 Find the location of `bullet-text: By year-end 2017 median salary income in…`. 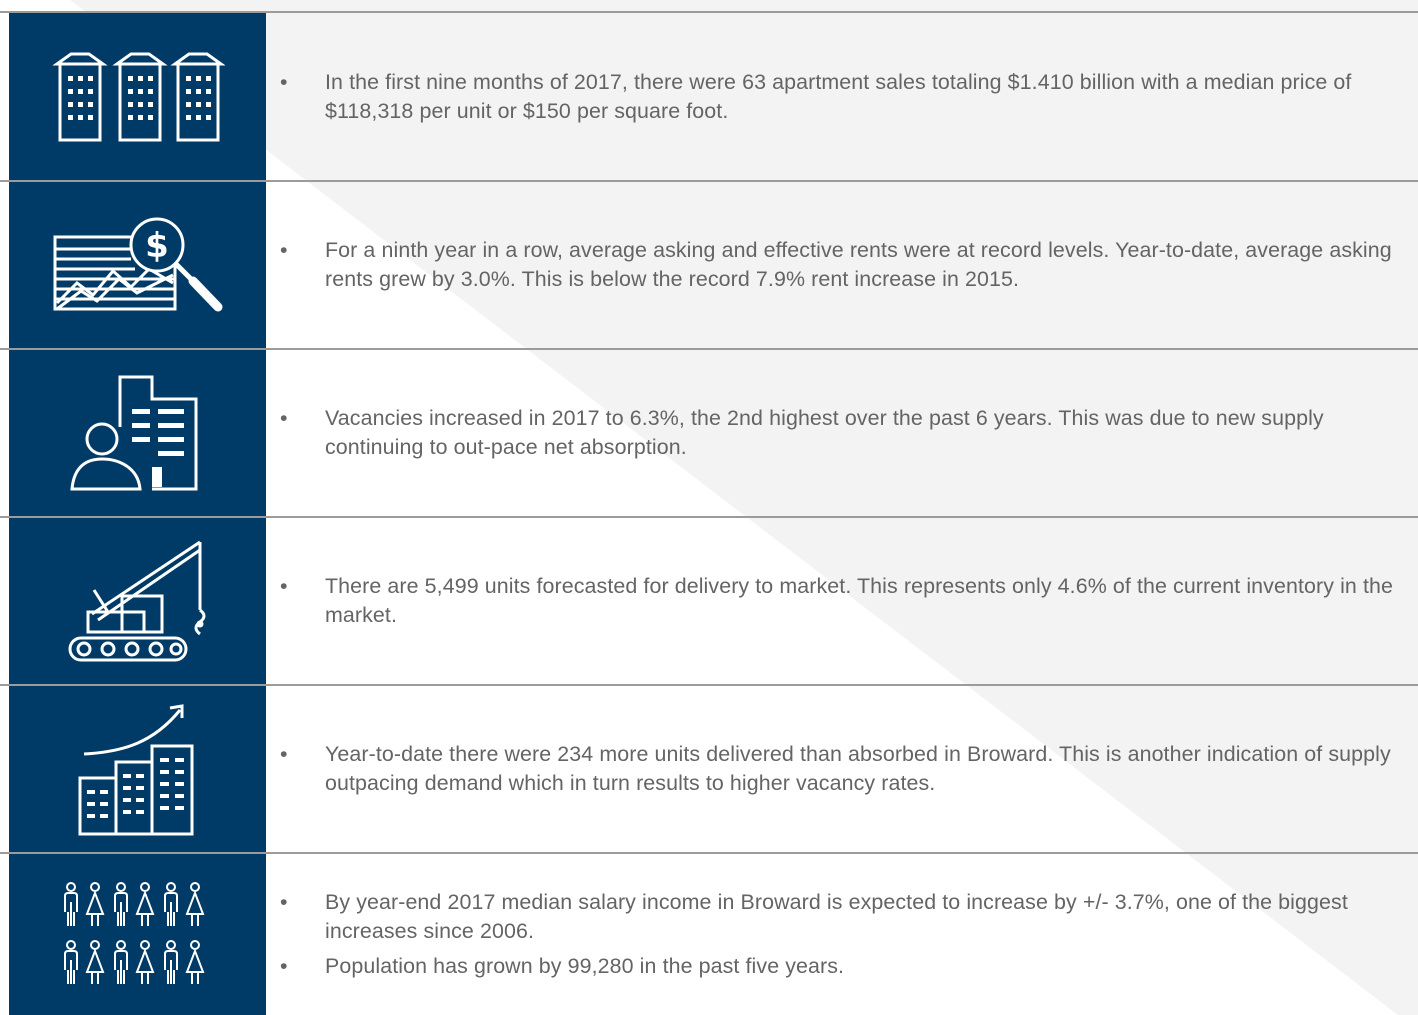

bullet-text: By year-end 2017 median salary income in… is located at coordinates (836, 916).